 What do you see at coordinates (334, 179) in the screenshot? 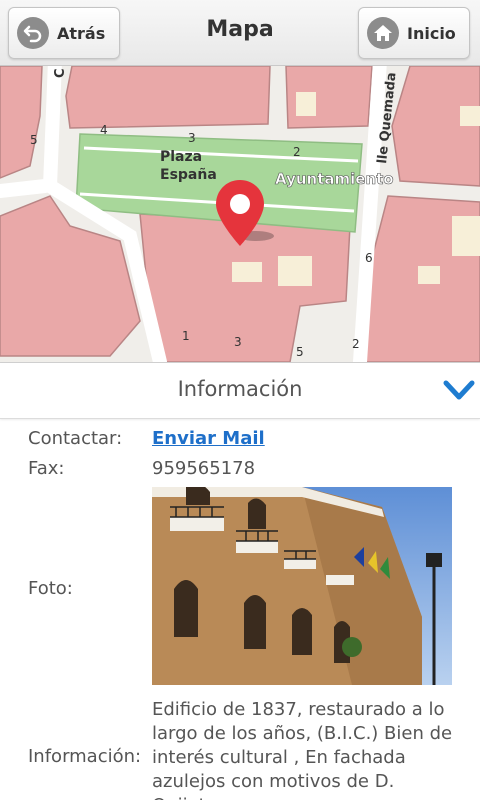
I see `map-label-ayuntamiento: Ayuntamiento` at bounding box center [334, 179].